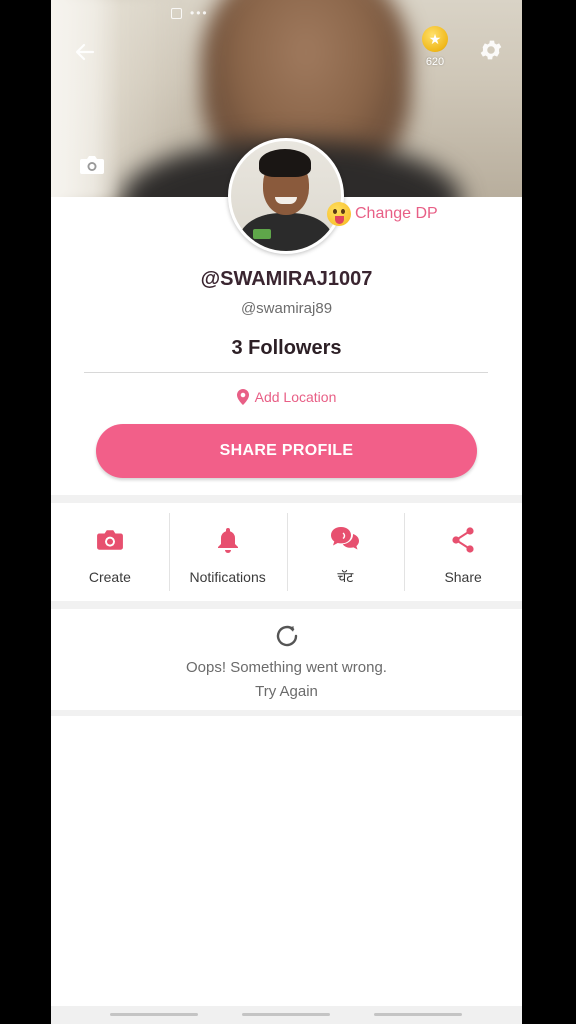 The height and width of the screenshot is (1024, 576). I want to click on share-label: Share, so click(463, 577).